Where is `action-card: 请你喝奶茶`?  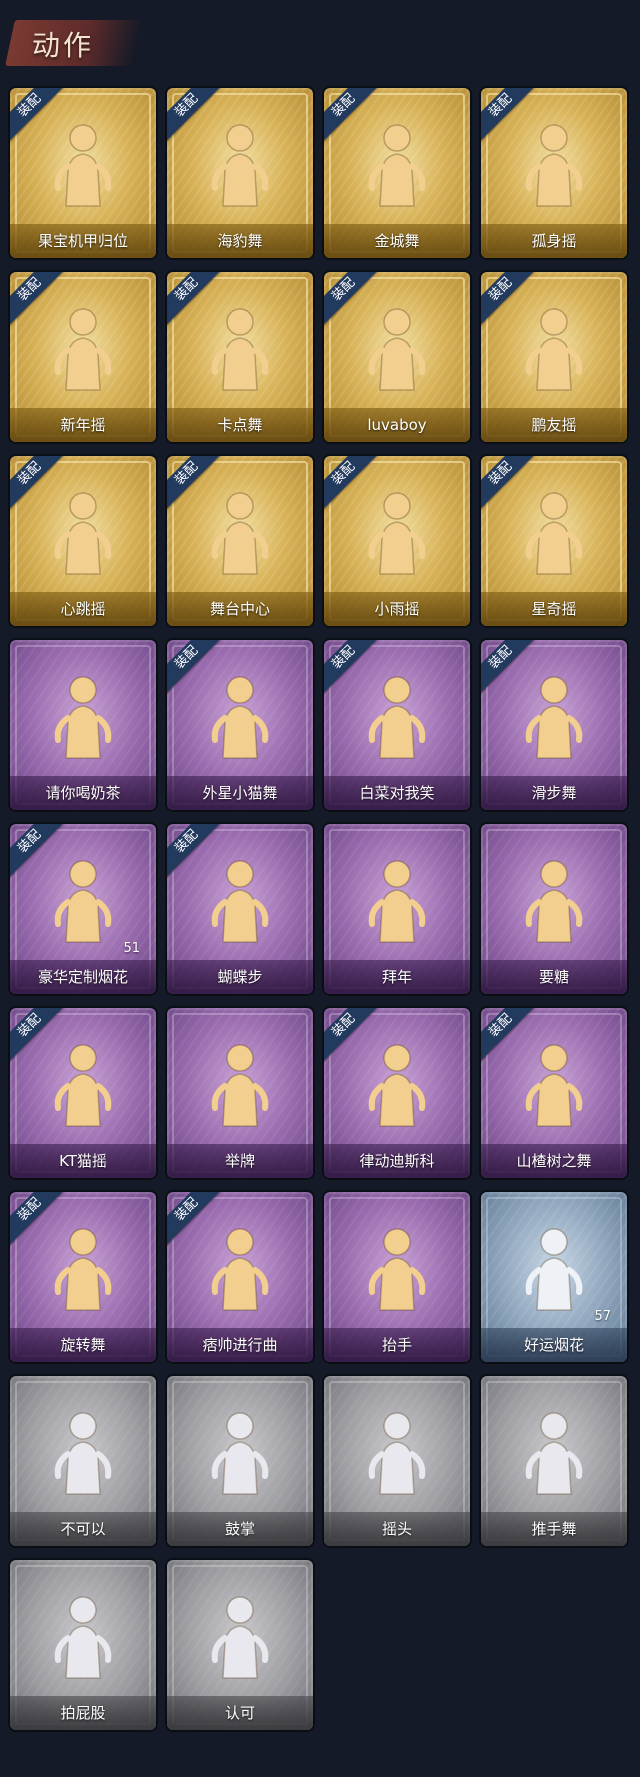
action-card: 请你喝奶茶 is located at coordinates (83, 725).